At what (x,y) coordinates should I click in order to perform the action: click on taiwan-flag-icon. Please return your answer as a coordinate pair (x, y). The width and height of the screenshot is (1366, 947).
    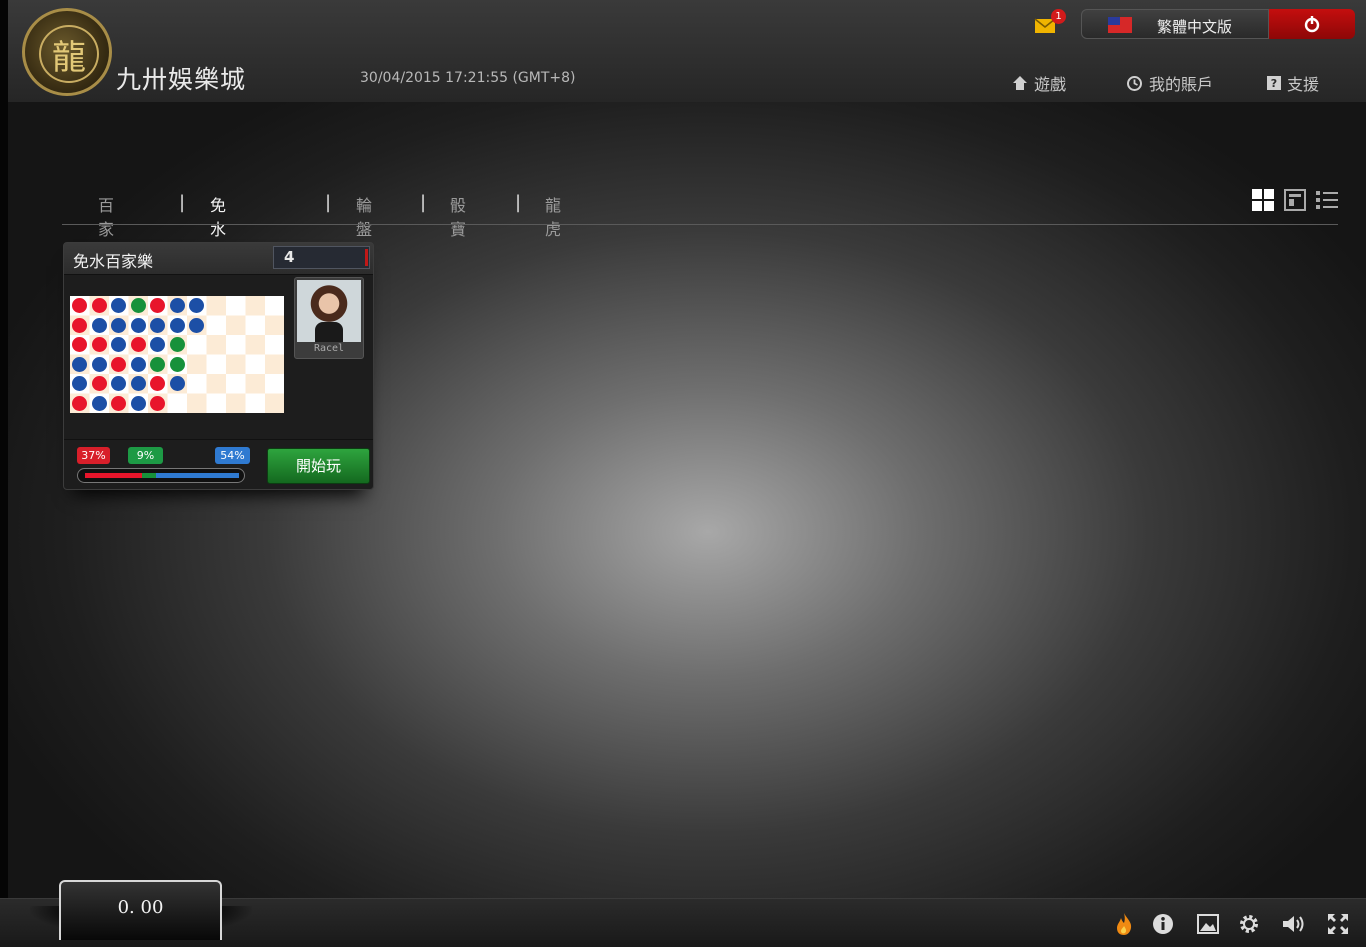
    Looking at the image, I should click on (1120, 25).